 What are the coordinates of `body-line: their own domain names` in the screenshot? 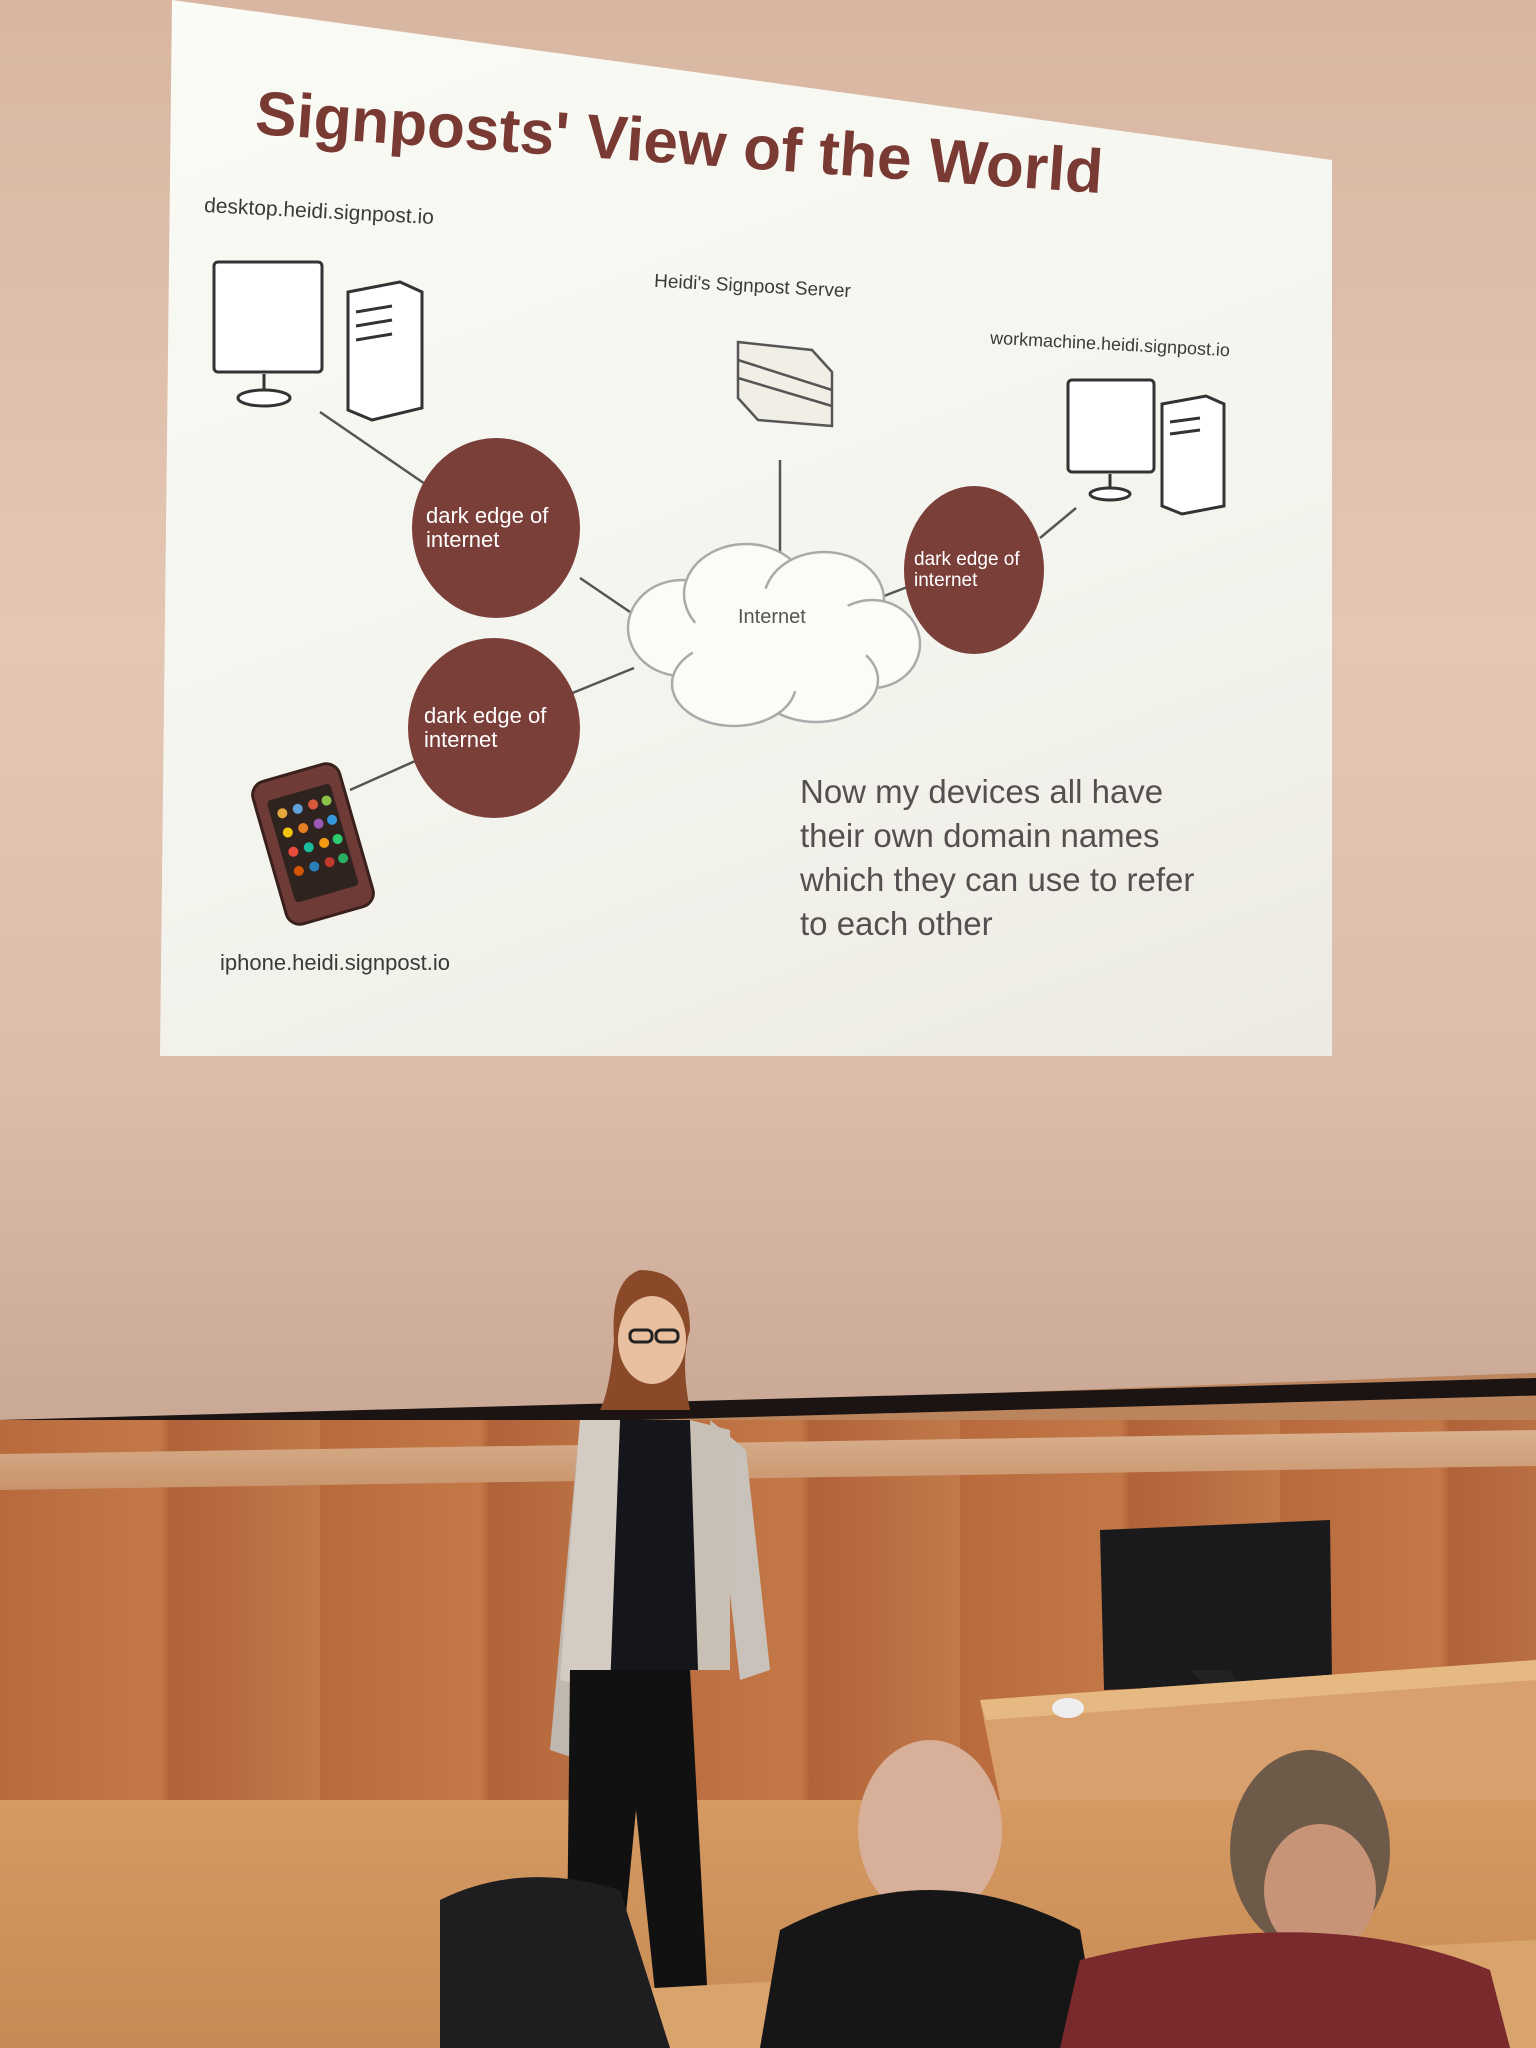 It's located at (980, 835).